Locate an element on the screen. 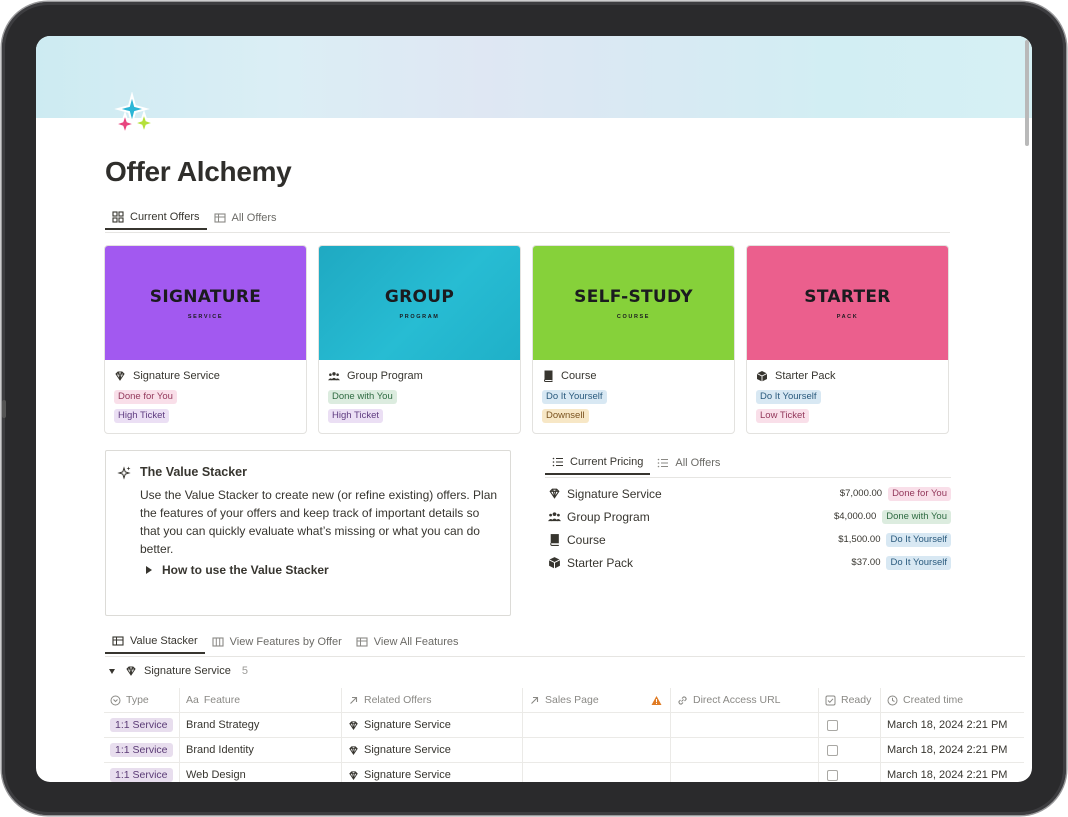  column-header-type: Type is located at coordinates (142, 700).